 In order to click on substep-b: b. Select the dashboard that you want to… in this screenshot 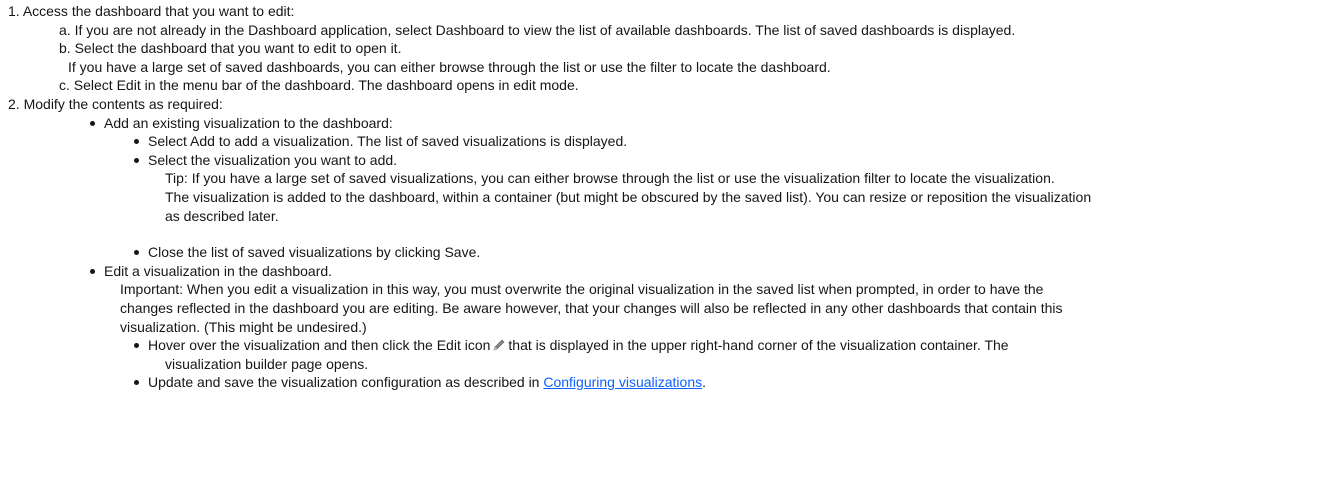, I will do `click(669, 48)`.